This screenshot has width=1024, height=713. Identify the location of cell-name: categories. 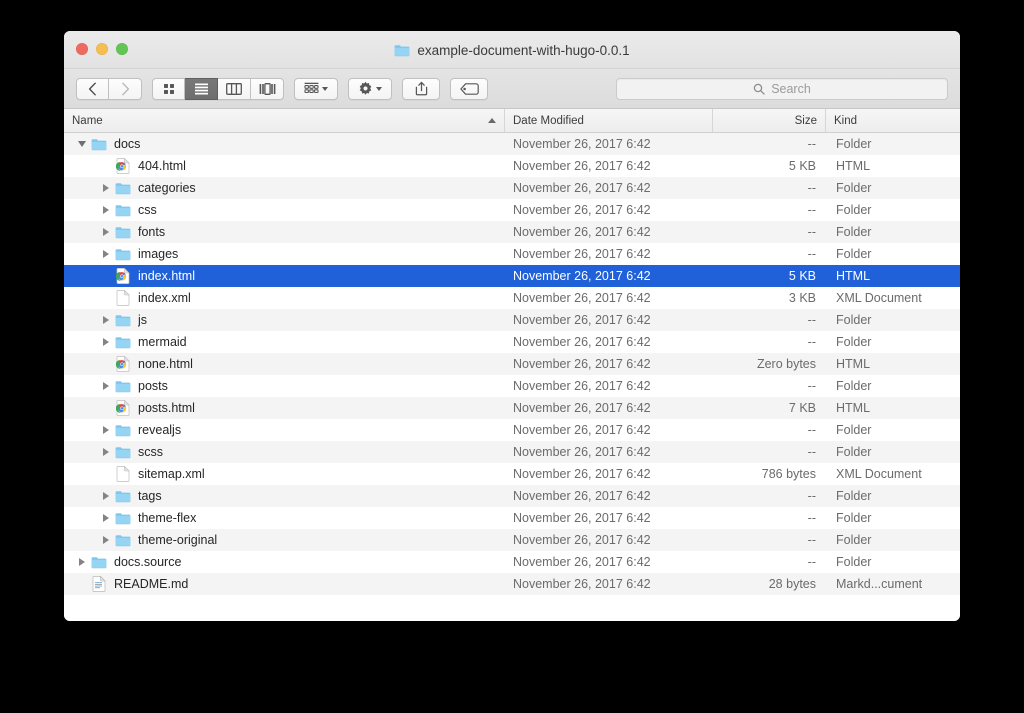
(284, 188).